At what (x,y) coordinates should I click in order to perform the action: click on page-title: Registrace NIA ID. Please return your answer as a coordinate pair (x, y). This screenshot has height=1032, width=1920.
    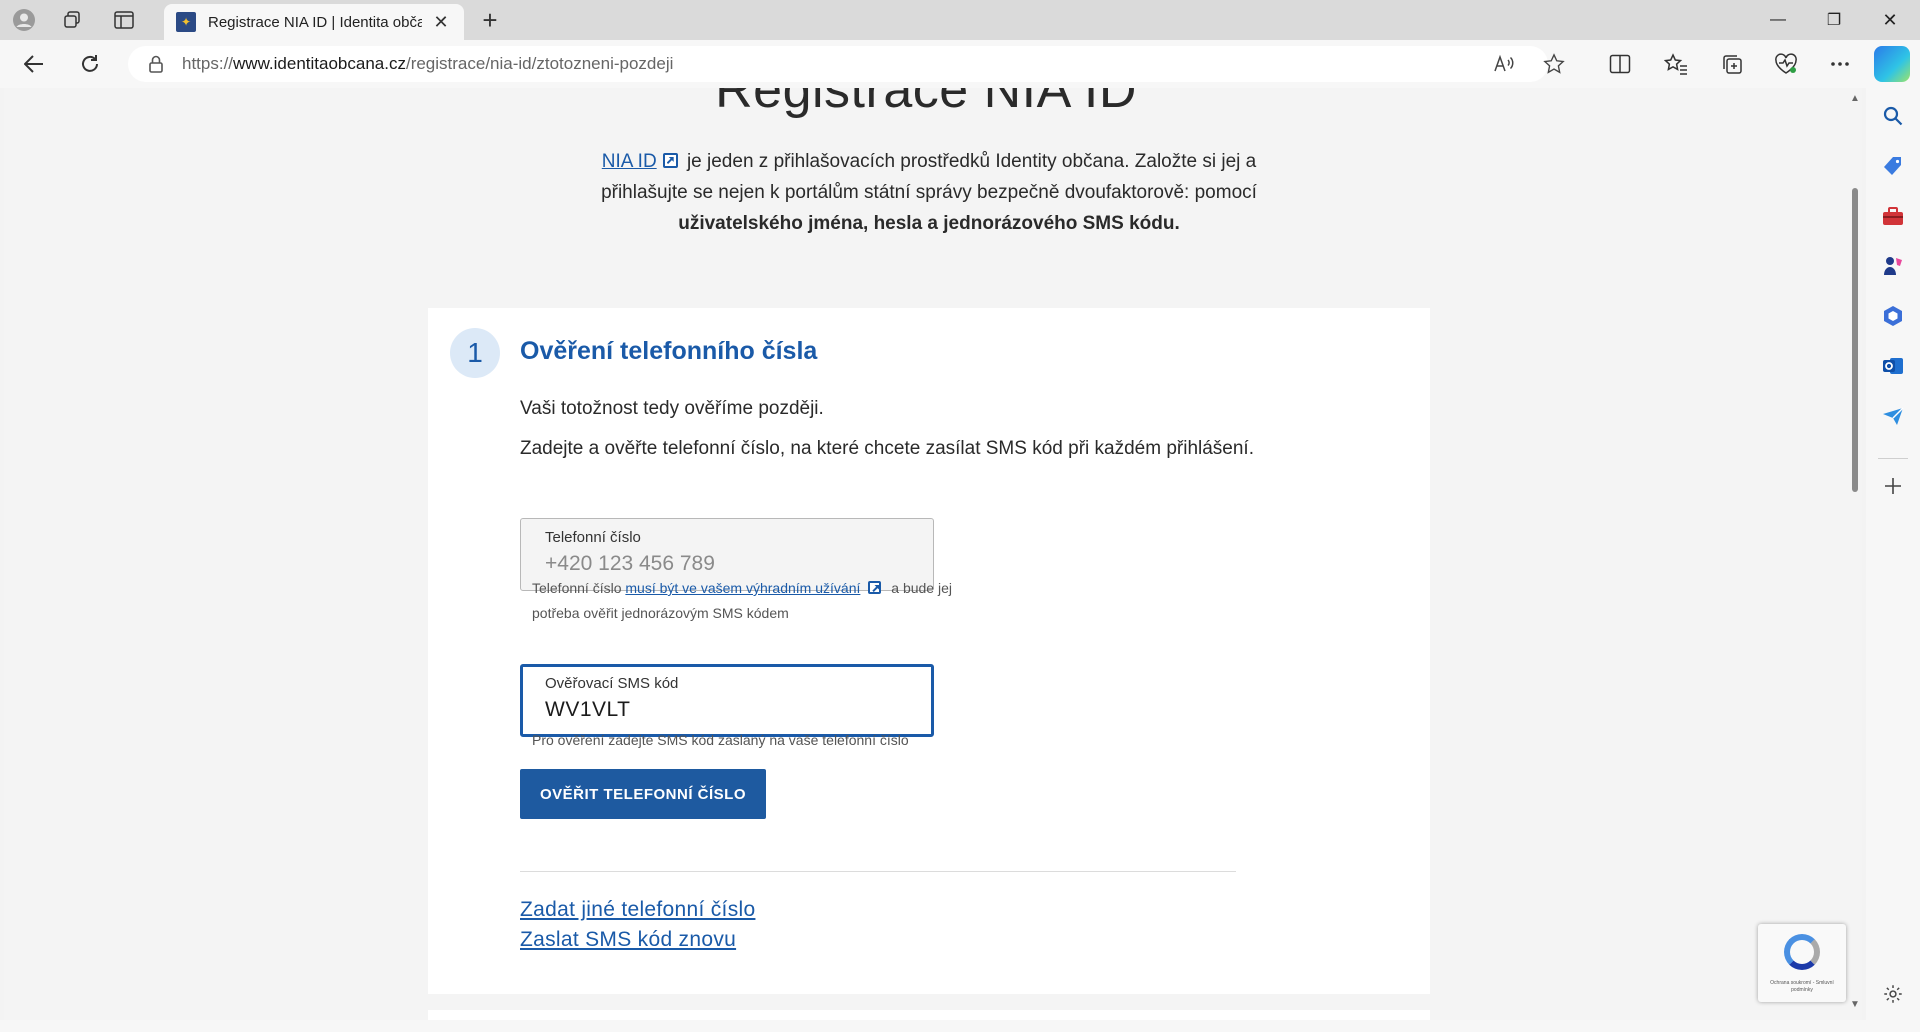
    Looking at the image, I should click on (926, 103).